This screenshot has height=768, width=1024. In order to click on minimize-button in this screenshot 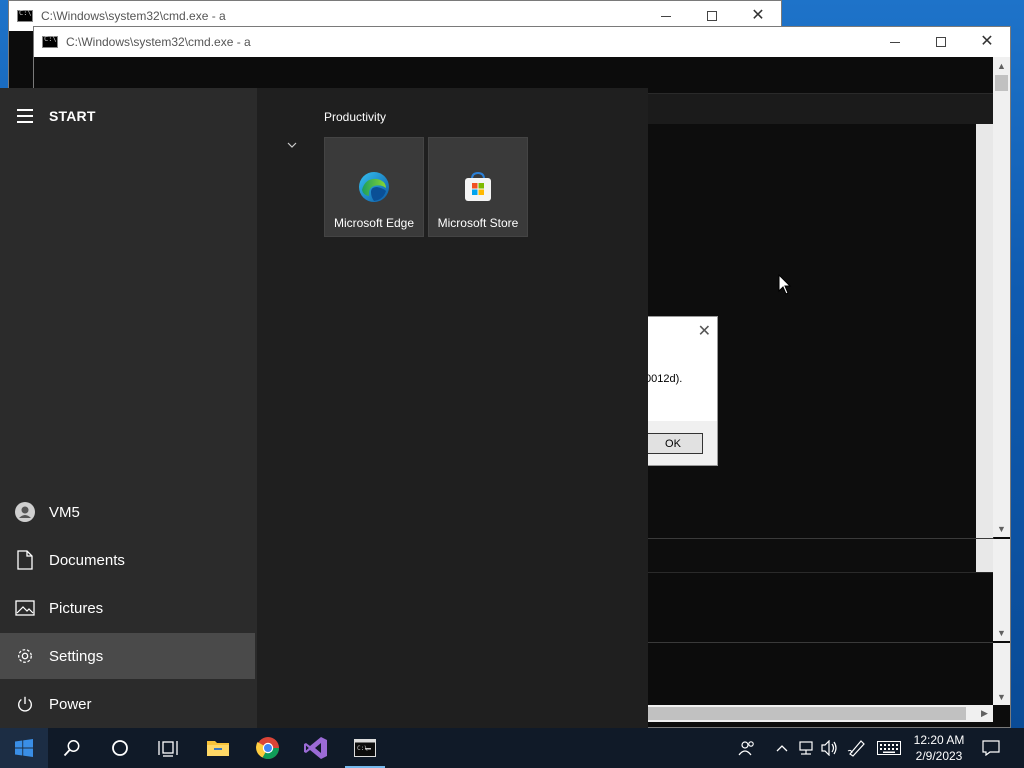, I will do `click(895, 42)`.